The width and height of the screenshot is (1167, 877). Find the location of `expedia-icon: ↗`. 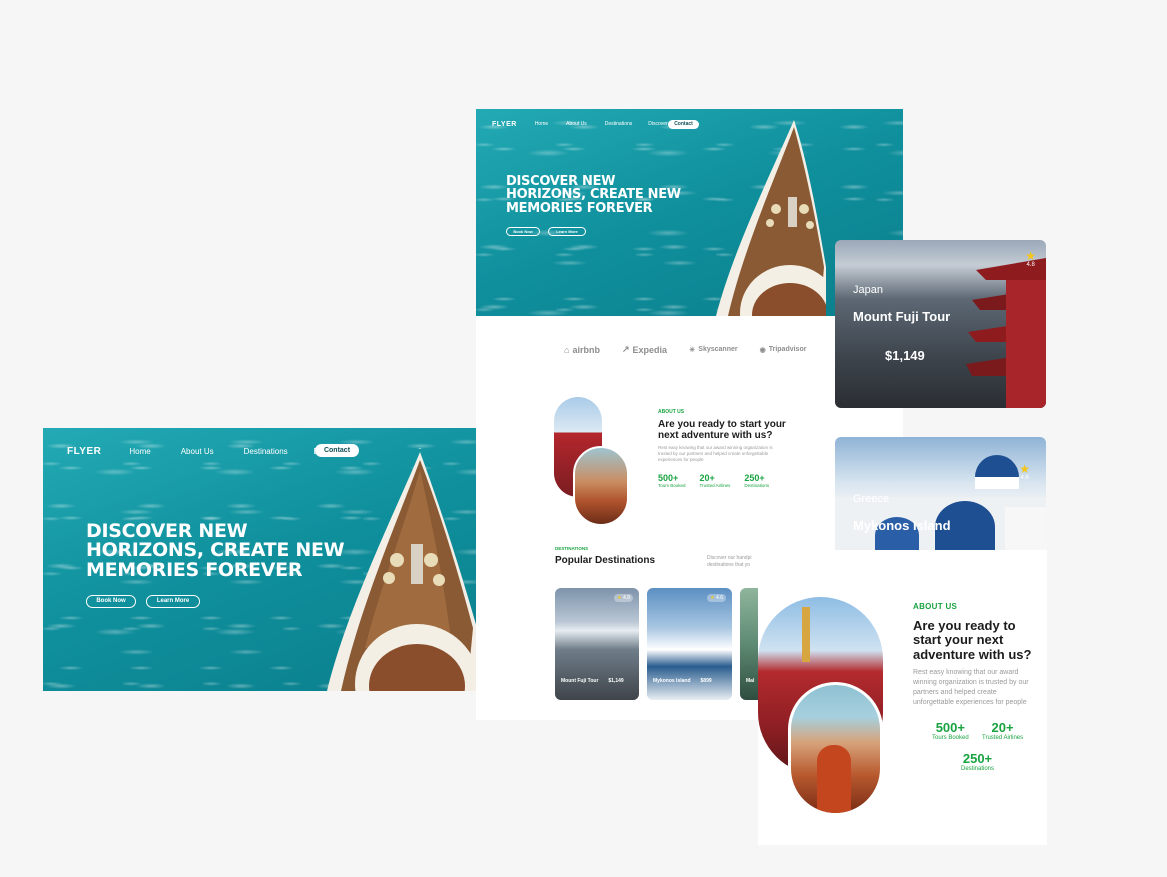

expedia-icon: ↗ is located at coordinates (625, 349).